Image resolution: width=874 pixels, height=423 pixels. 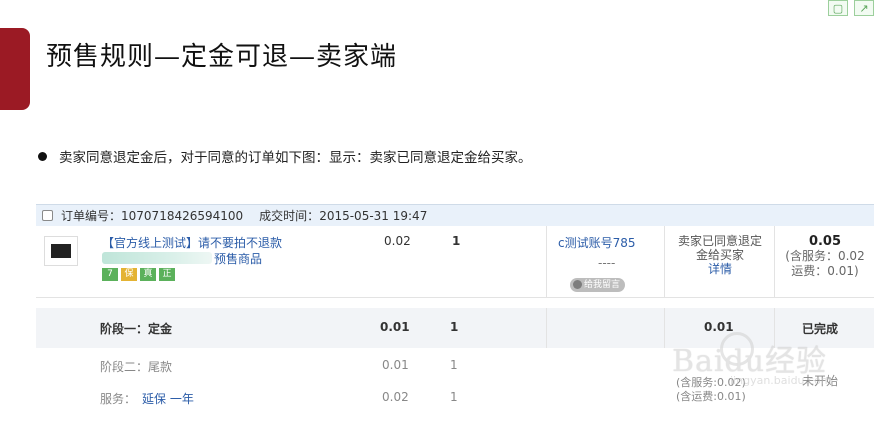 I want to click on title-accent-bar, so click(x=15, y=69).